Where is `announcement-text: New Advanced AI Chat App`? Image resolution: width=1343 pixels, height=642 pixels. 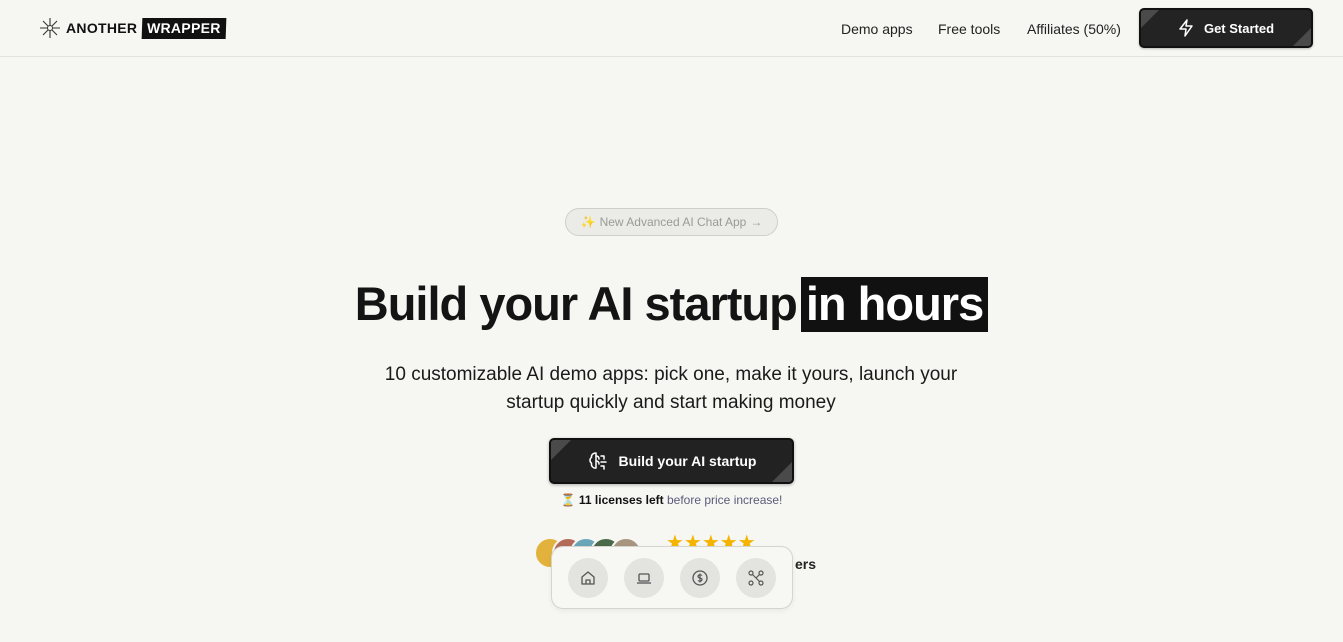 announcement-text: New Advanced AI Chat App is located at coordinates (673, 222).